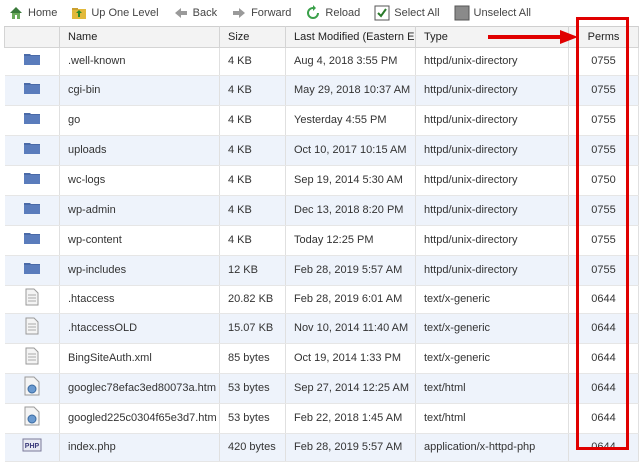 The image size is (640, 462). What do you see at coordinates (43, 13) in the screenshot?
I see `home-label: Home` at bounding box center [43, 13].